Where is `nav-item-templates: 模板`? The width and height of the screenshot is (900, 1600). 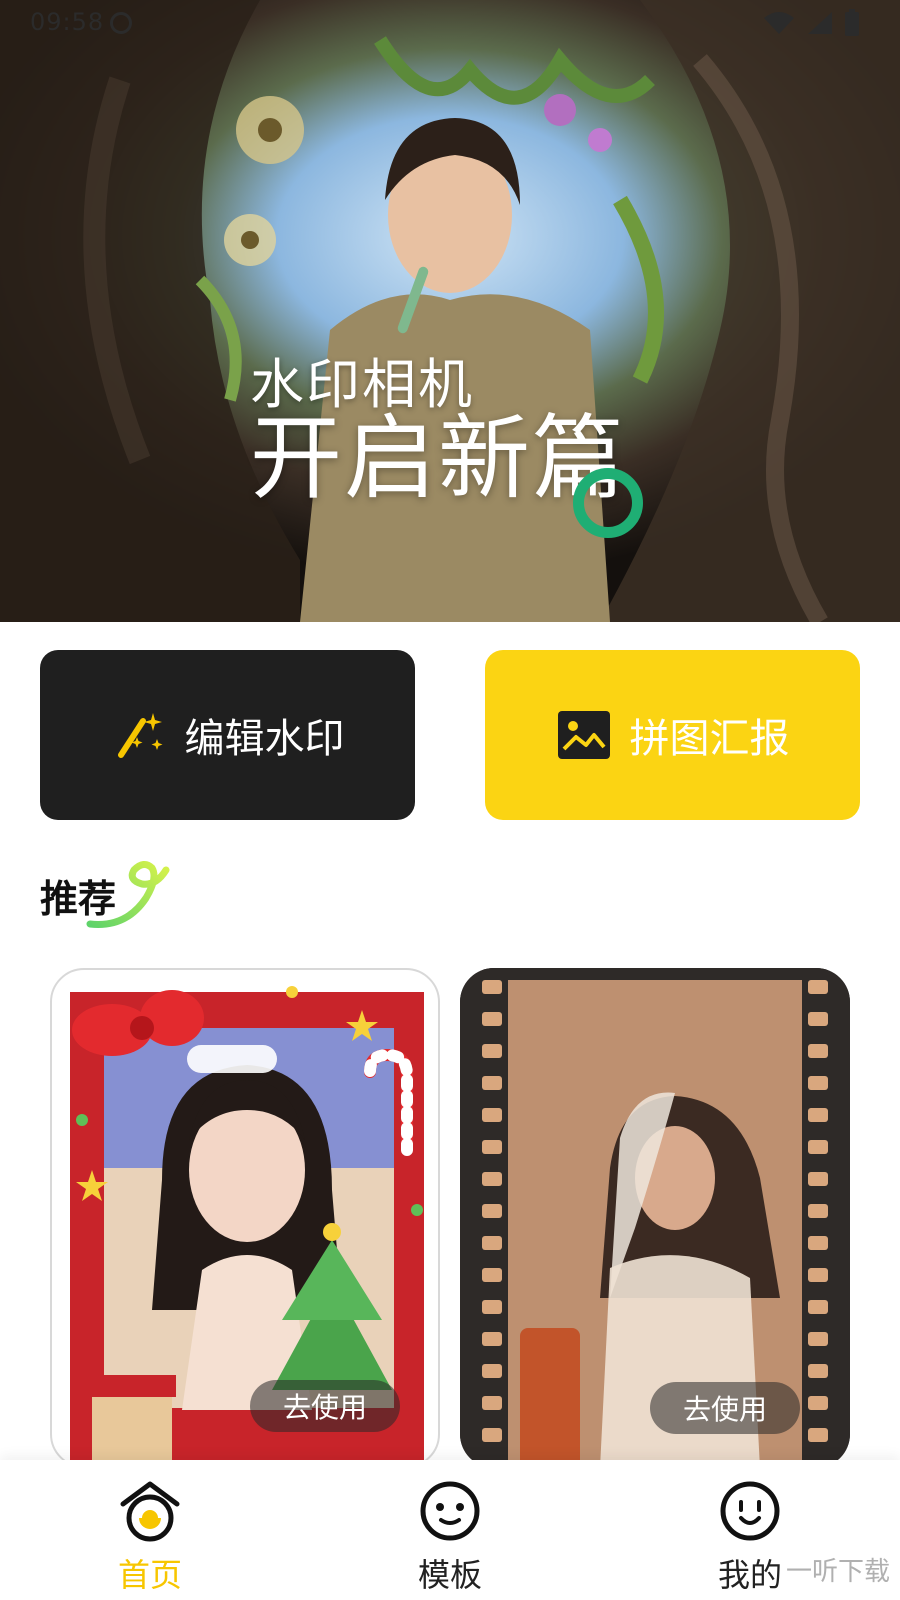 nav-item-templates: 模板 is located at coordinates (450, 1537).